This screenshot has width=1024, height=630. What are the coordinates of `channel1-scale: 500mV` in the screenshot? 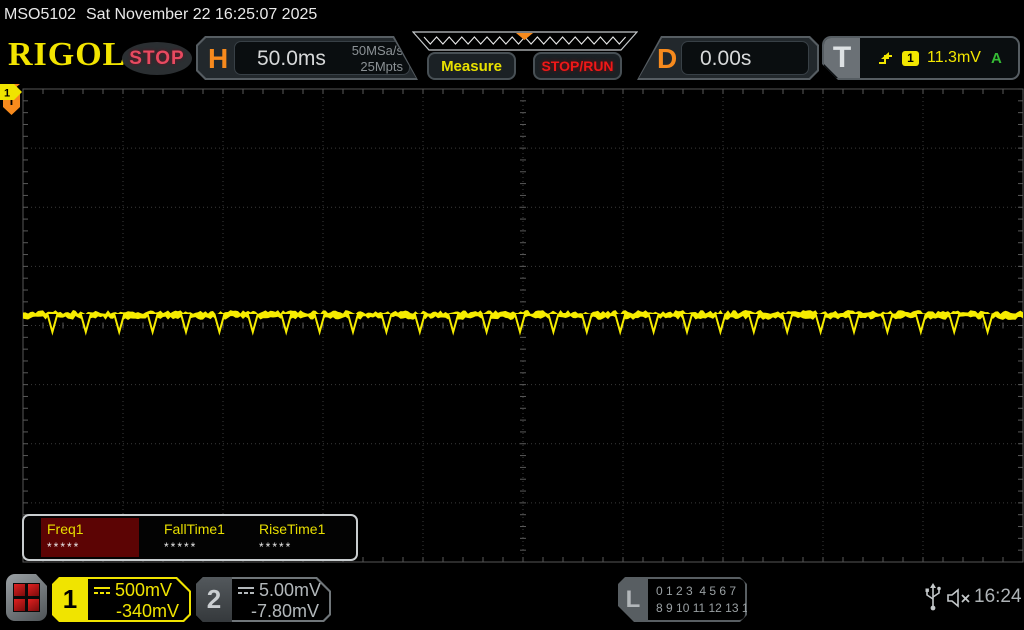 It's located at (144, 590).